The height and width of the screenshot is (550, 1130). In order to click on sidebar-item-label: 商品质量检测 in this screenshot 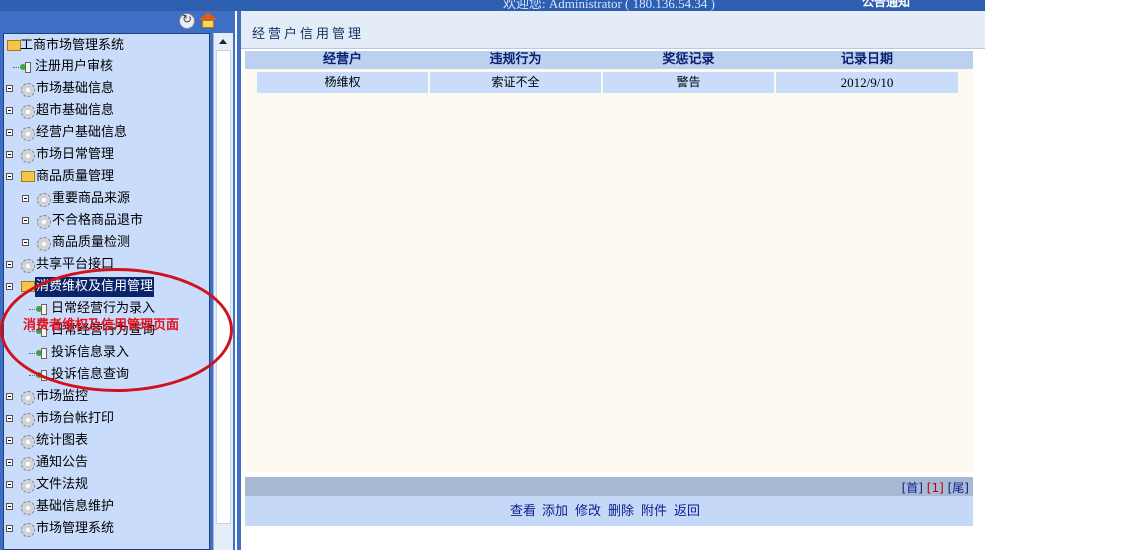, I will do `click(91, 242)`.